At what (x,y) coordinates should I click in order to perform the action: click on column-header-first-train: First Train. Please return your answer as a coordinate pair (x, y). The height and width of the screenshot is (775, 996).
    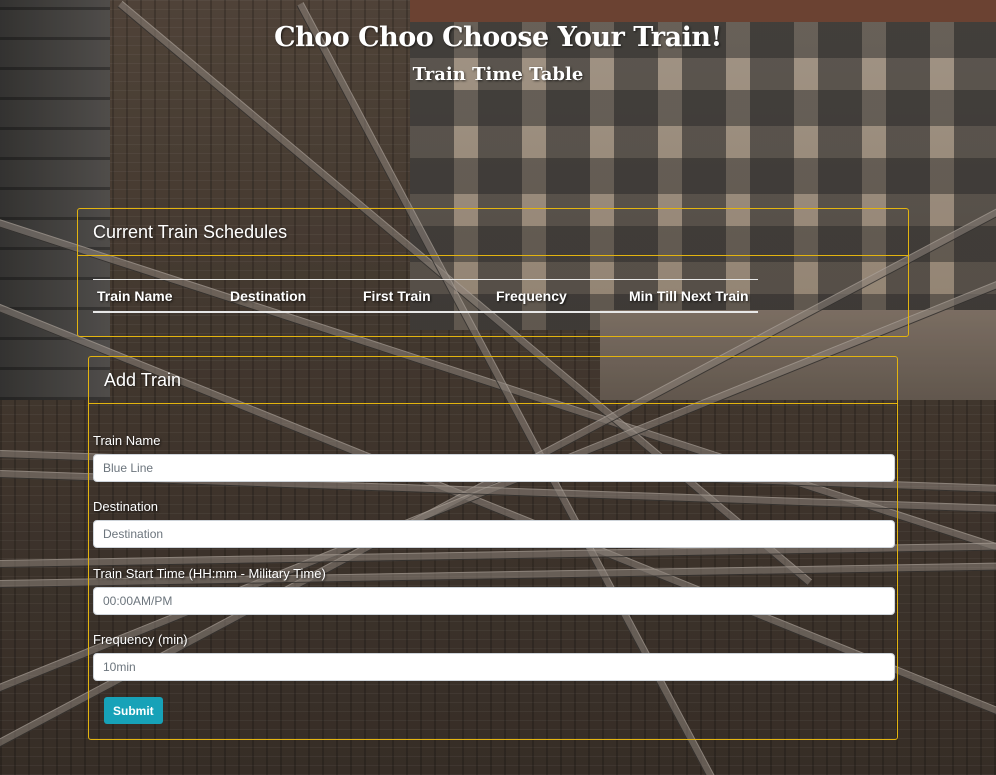
    Looking at the image, I should click on (425, 296).